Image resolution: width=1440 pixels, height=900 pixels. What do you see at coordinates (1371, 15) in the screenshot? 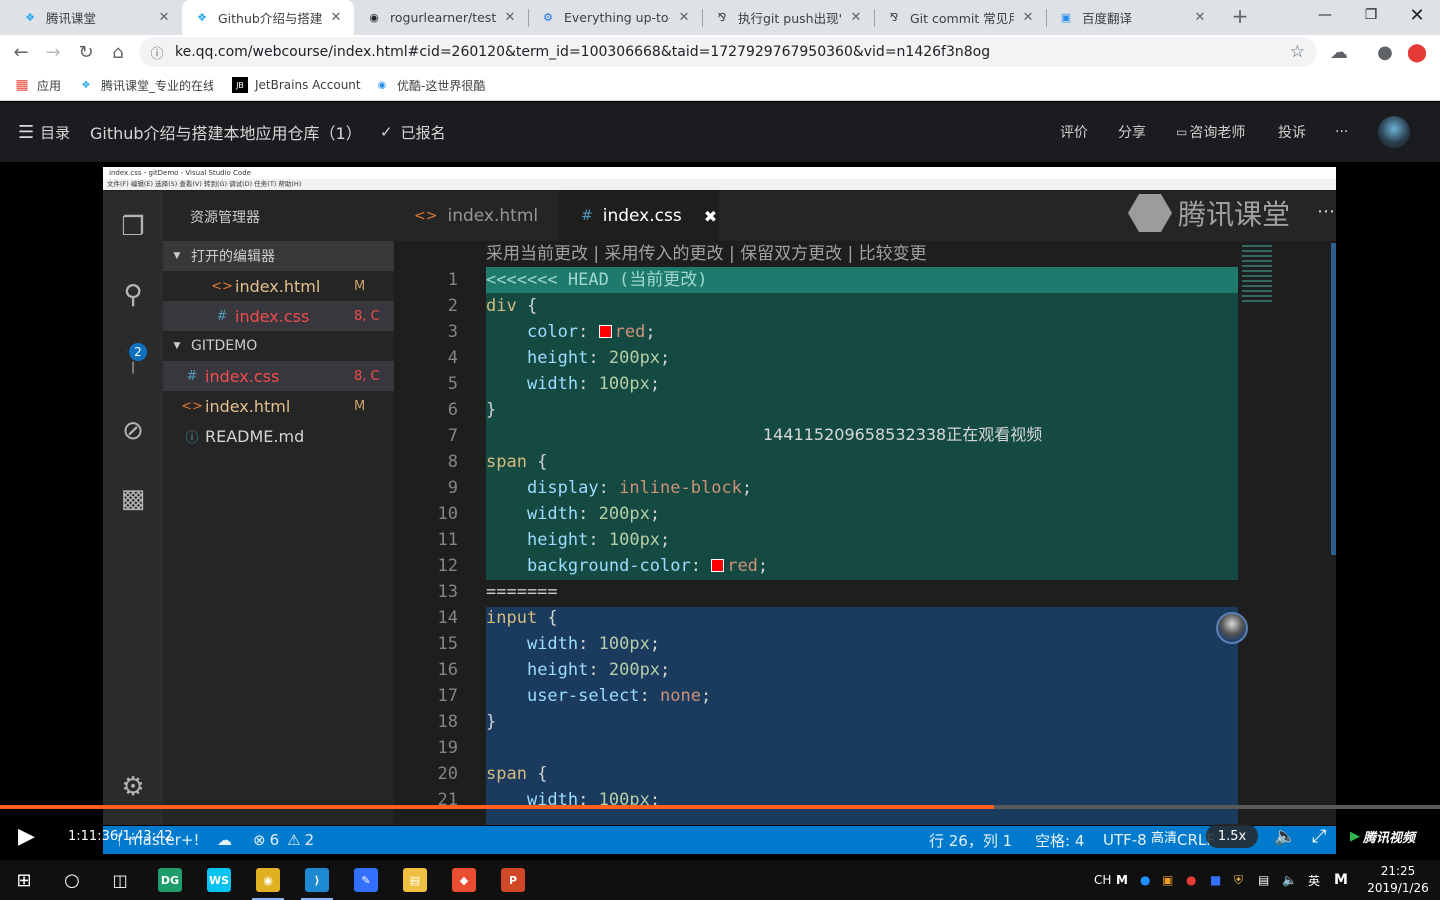
I see `maximize-window-button: ❐` at bounding box center [1371, 15].